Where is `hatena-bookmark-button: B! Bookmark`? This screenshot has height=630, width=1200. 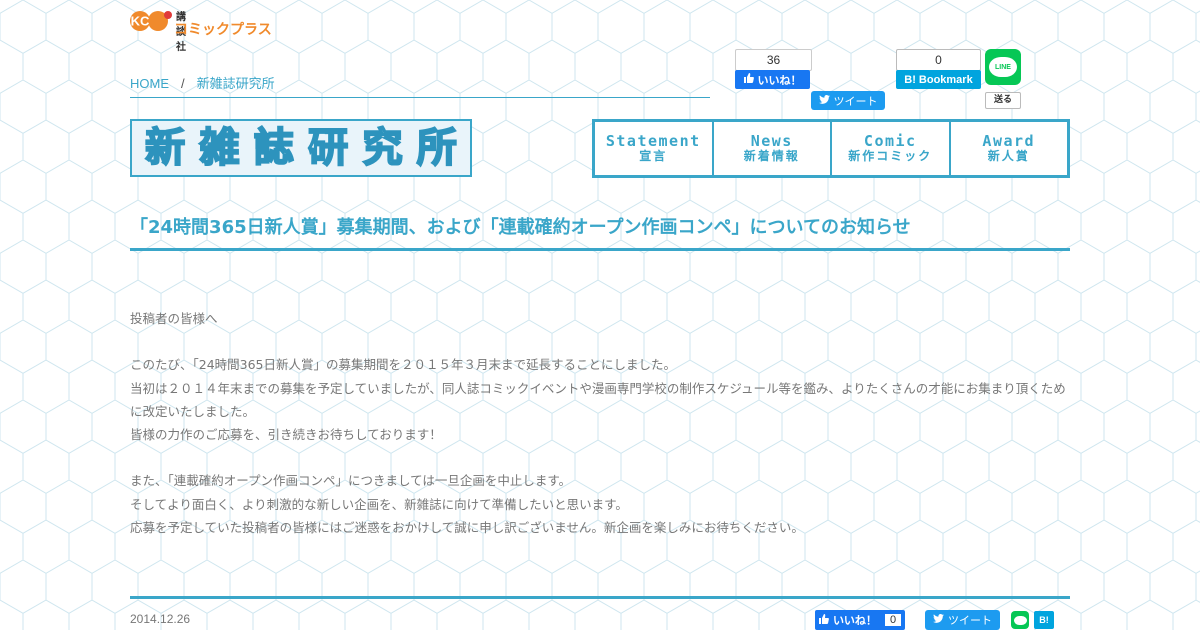
hatena-bookmark-button: B! Bookmark is located at coordinates (938, 79).